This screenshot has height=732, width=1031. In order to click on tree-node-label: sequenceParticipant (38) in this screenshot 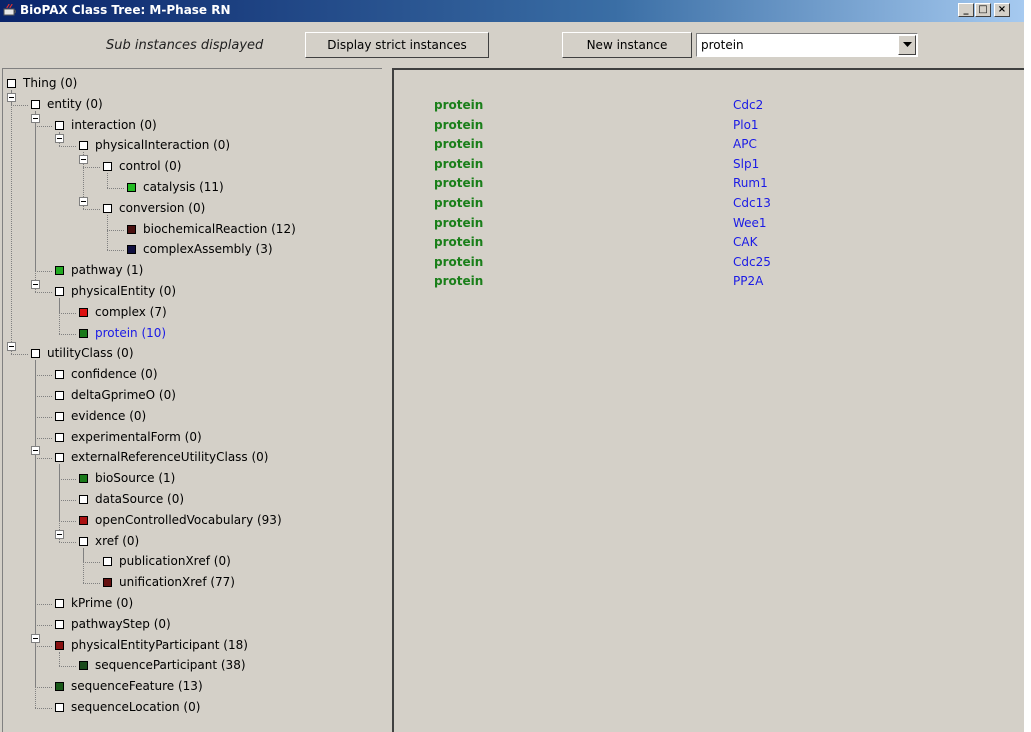, I will do `click(170, 665)`.